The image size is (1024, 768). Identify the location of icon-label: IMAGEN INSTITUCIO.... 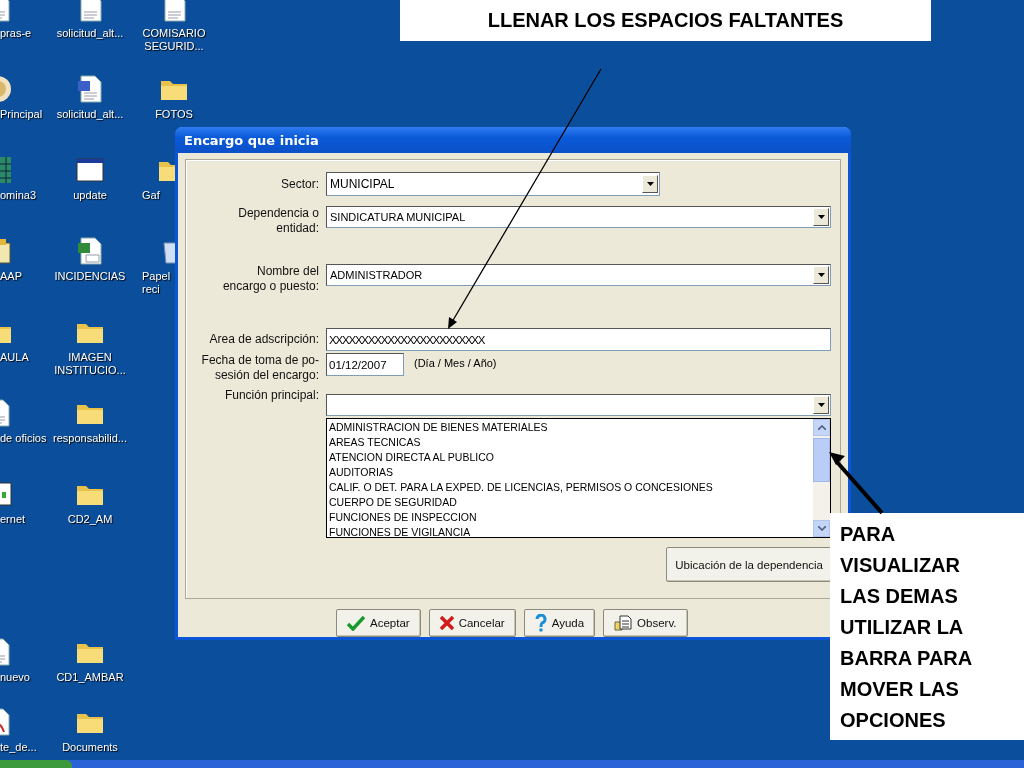
(90, 364).